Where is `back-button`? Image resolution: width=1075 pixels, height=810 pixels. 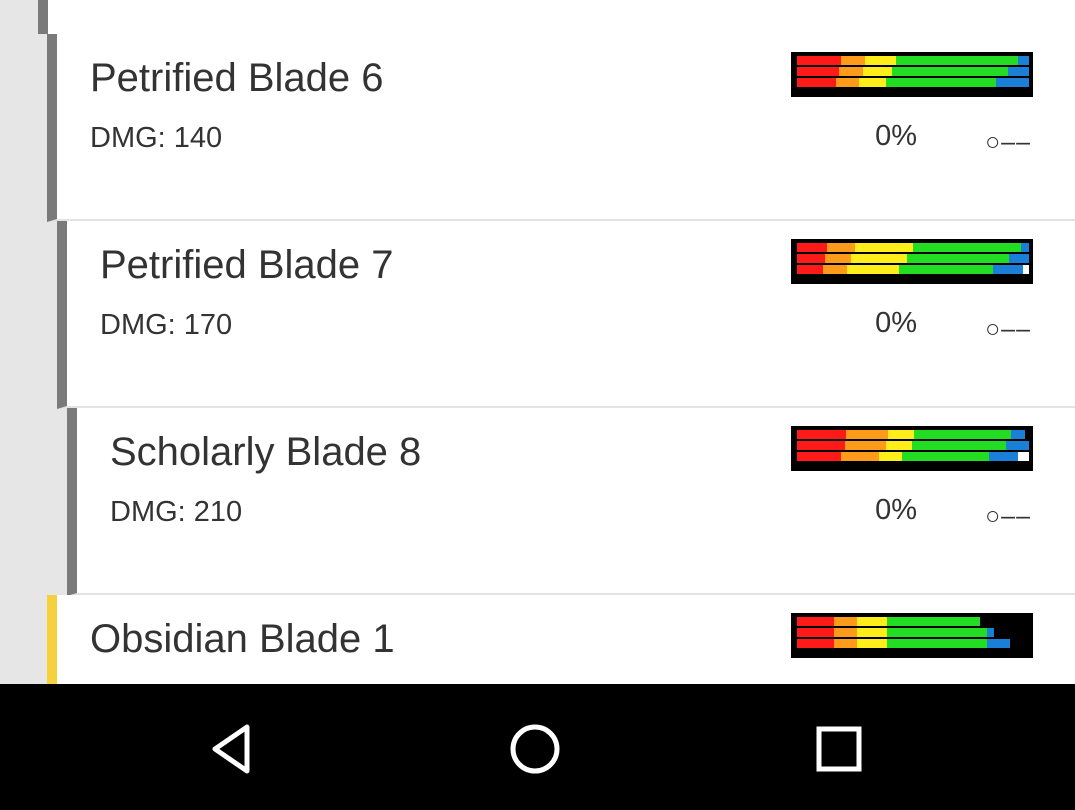 back-button is located at coordinates (232, 749).